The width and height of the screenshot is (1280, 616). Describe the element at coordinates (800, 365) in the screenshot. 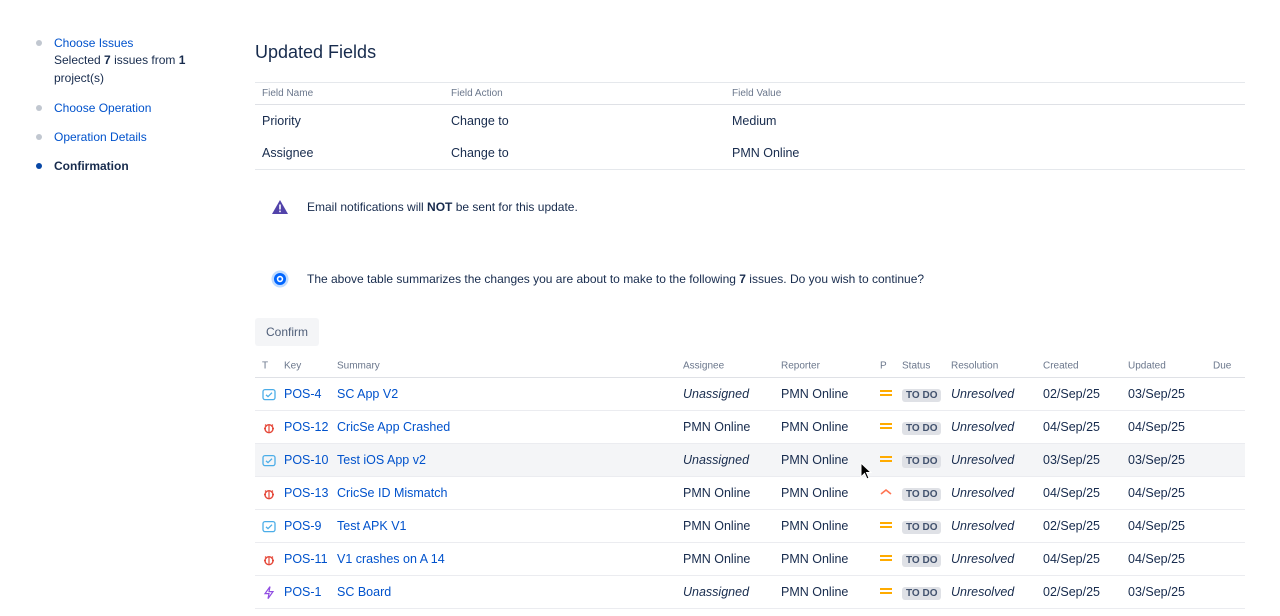

I see `header-reporter: Reporter` at that location.